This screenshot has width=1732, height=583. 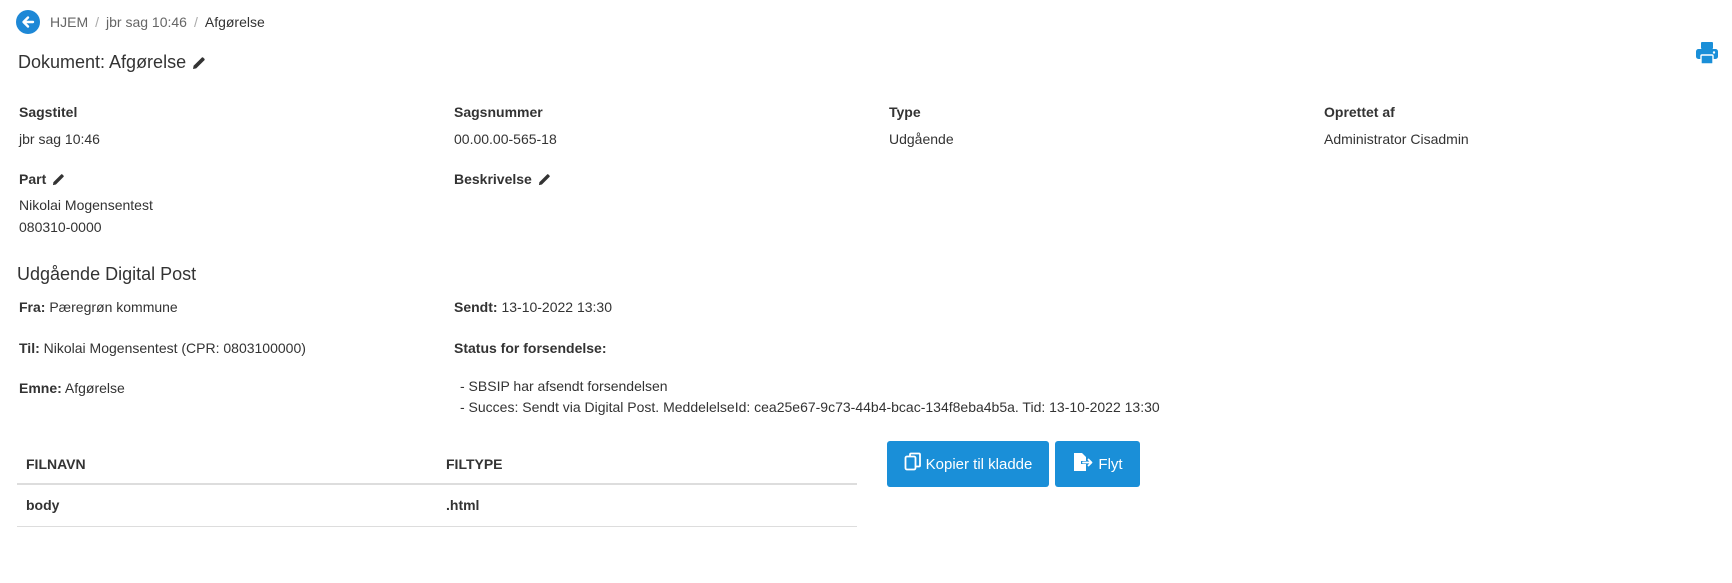 What do you see at coordinates (40, 388) in the screenshot?
I see `emne-label: Emne:` at bounding box center [40, 388].